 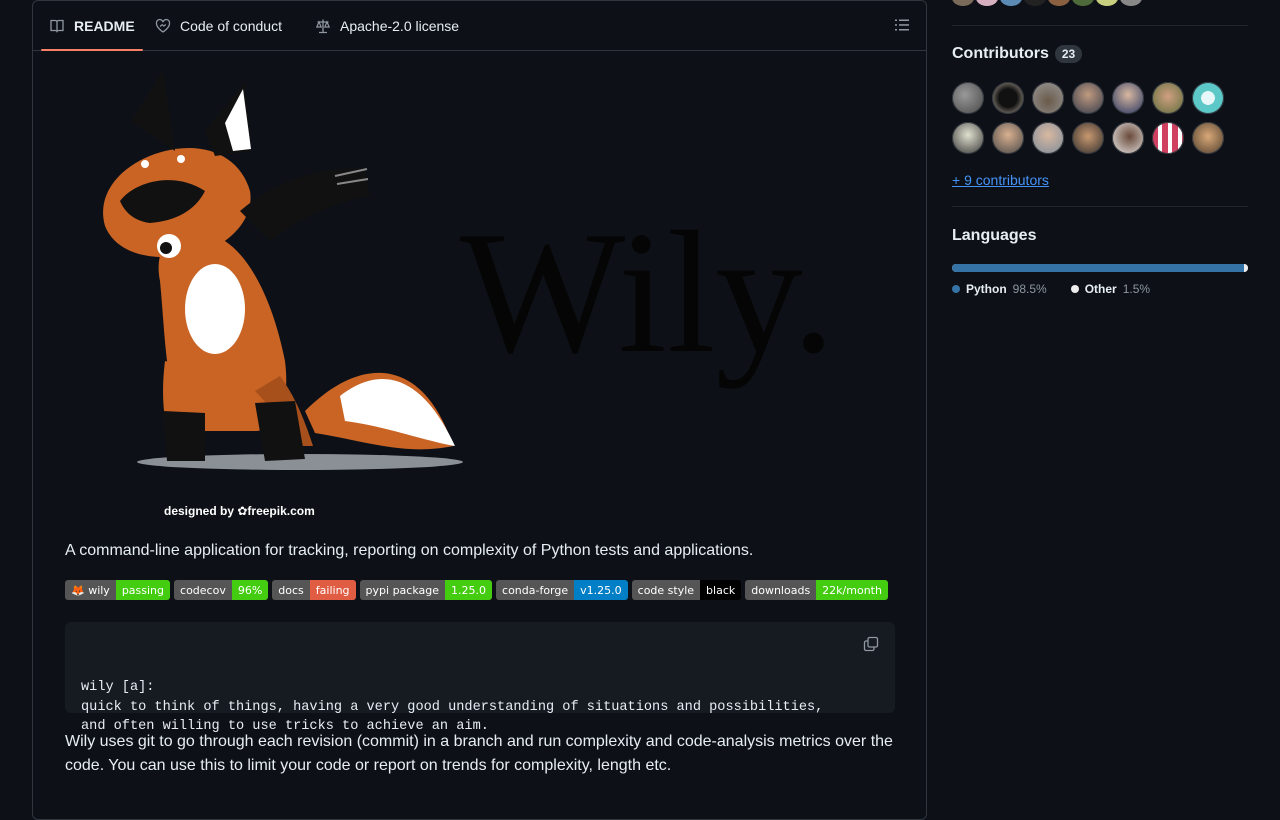 I want to click on contributors-heading: Contributors 23, so click(x=1017, y=54).